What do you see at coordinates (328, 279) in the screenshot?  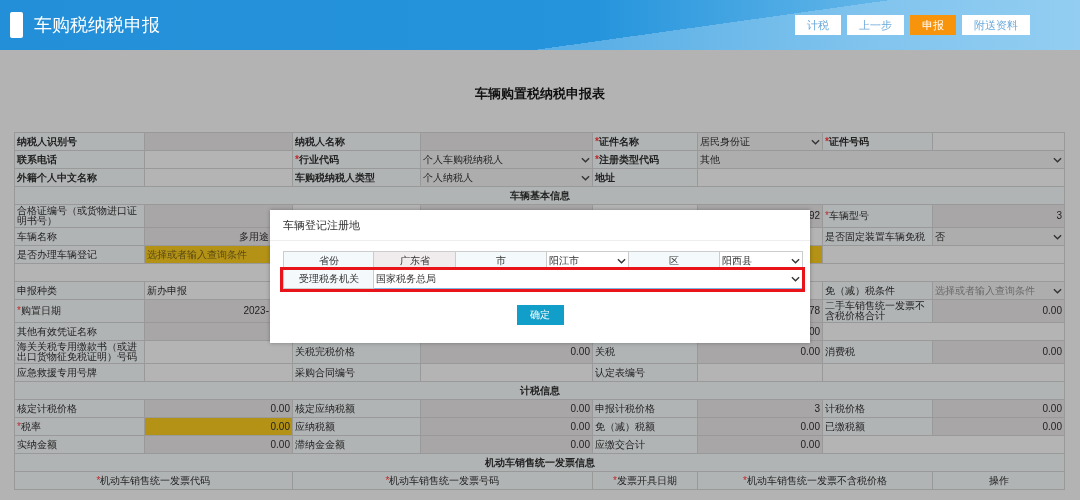 I see `field-label: 受理税务机关` at bounding box center [328, 279].